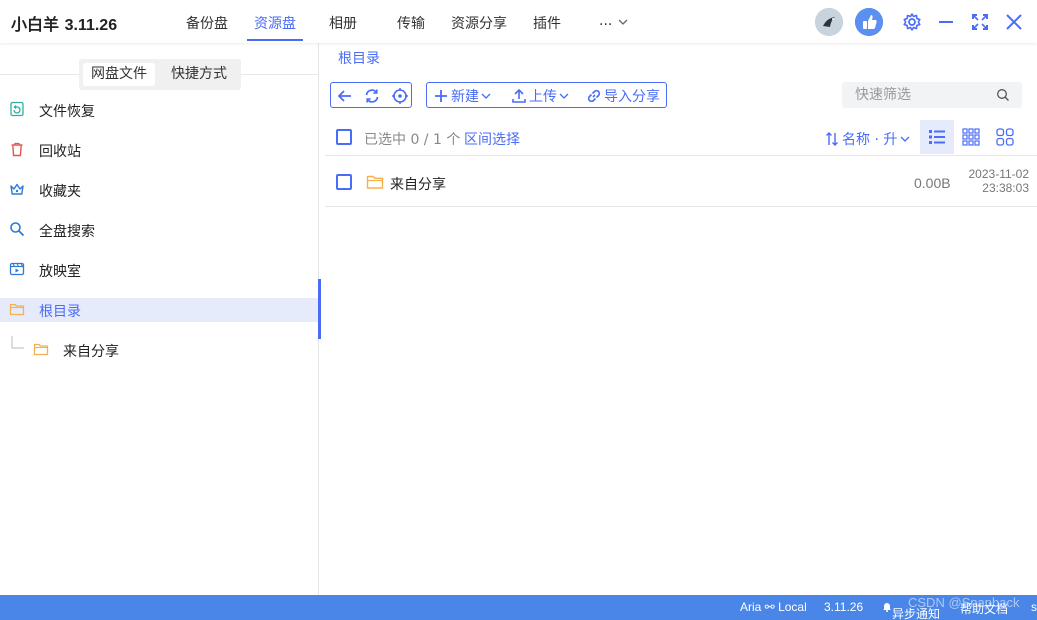 The width and height of the screenshot is (1037, 620). I want to click on tab-resource-share: 资源分享, so click(479, 27).